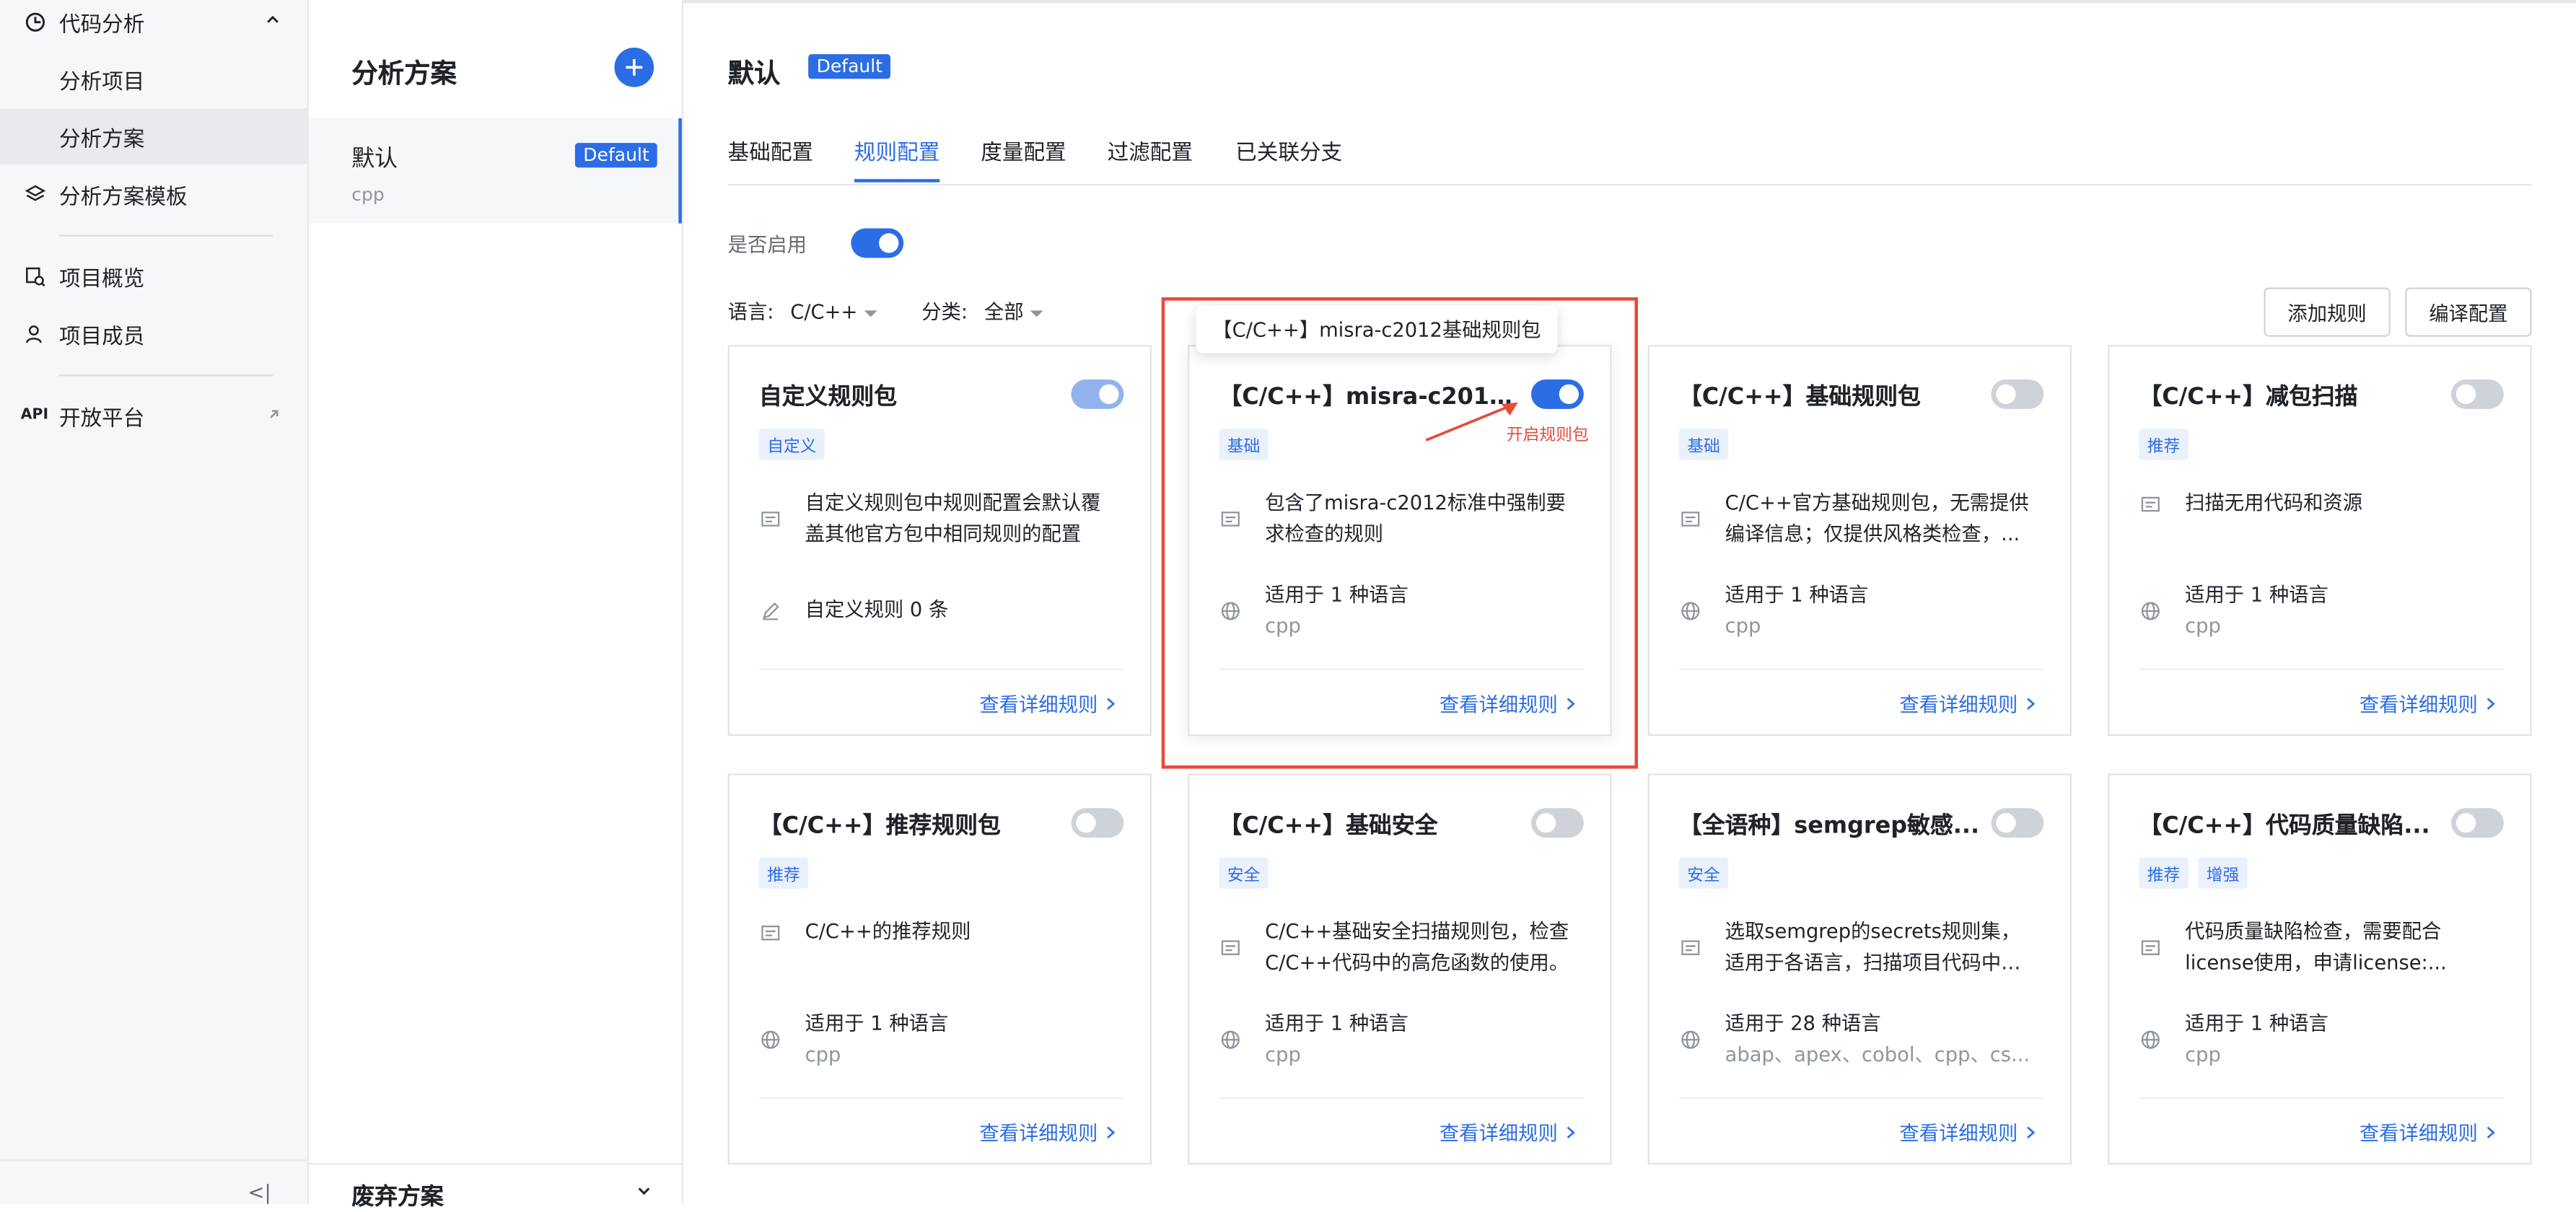 The width and height of the screenshot is (2576, 1212). What do you see at coordinates (878, 243) in the screenshot?
I see `enable-toggle` at bounding box center [878, 243].